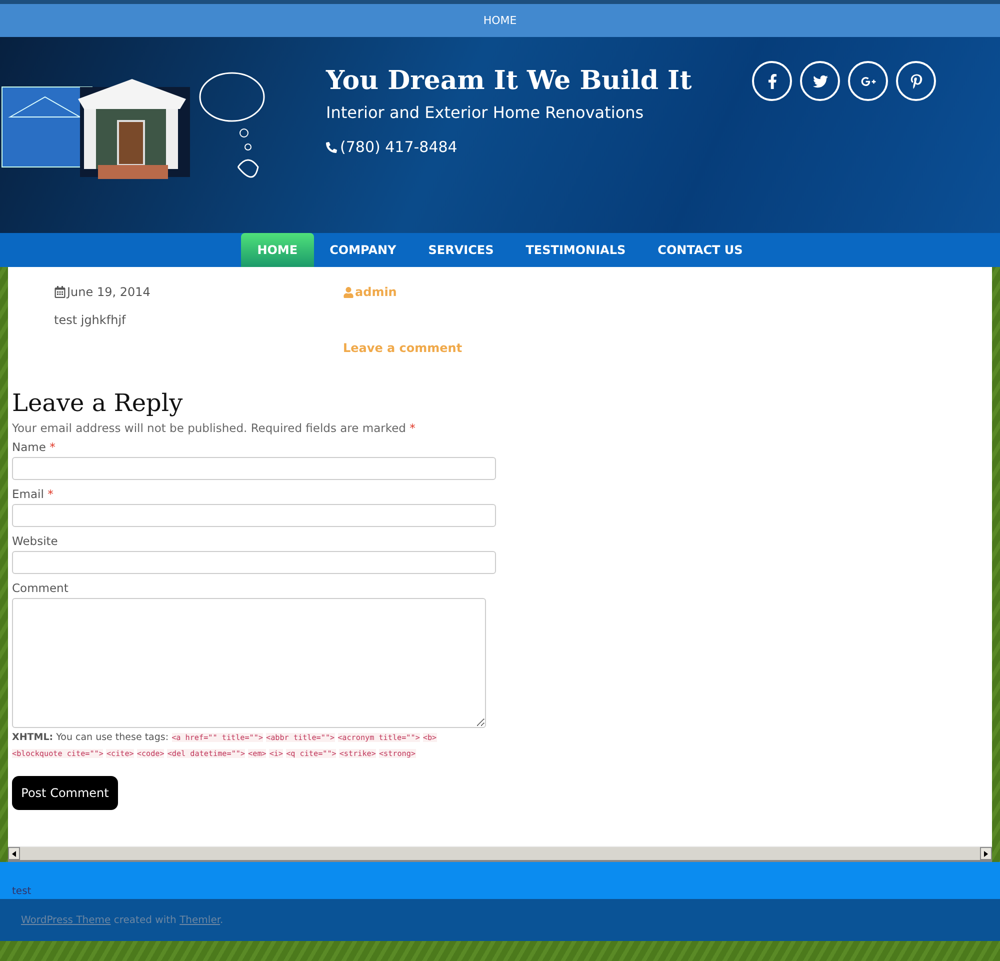 This screenshot has height=961, width=1000. What do you see at coordinates (399, 147) in the screenshot?
I see `phone-number: (780) 417-8484` at bounding box center [399, 147].